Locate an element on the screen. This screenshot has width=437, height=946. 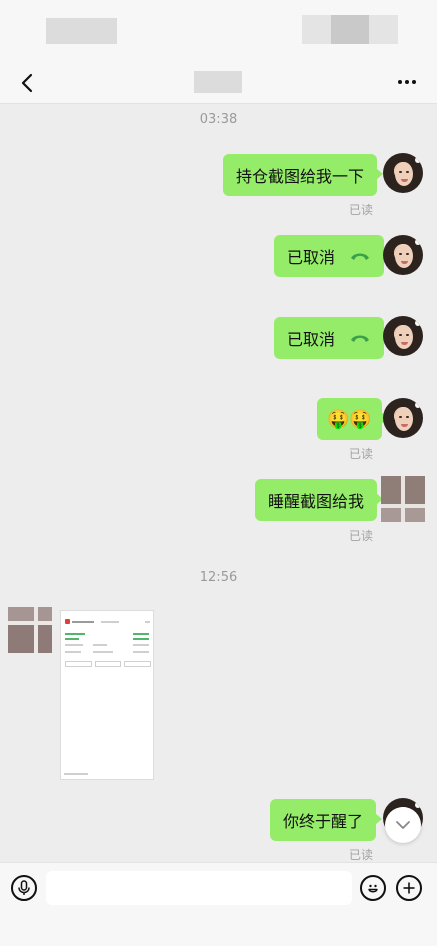
message-bubble: 持仓截图给我一下 is located at coordinates (303, 175).